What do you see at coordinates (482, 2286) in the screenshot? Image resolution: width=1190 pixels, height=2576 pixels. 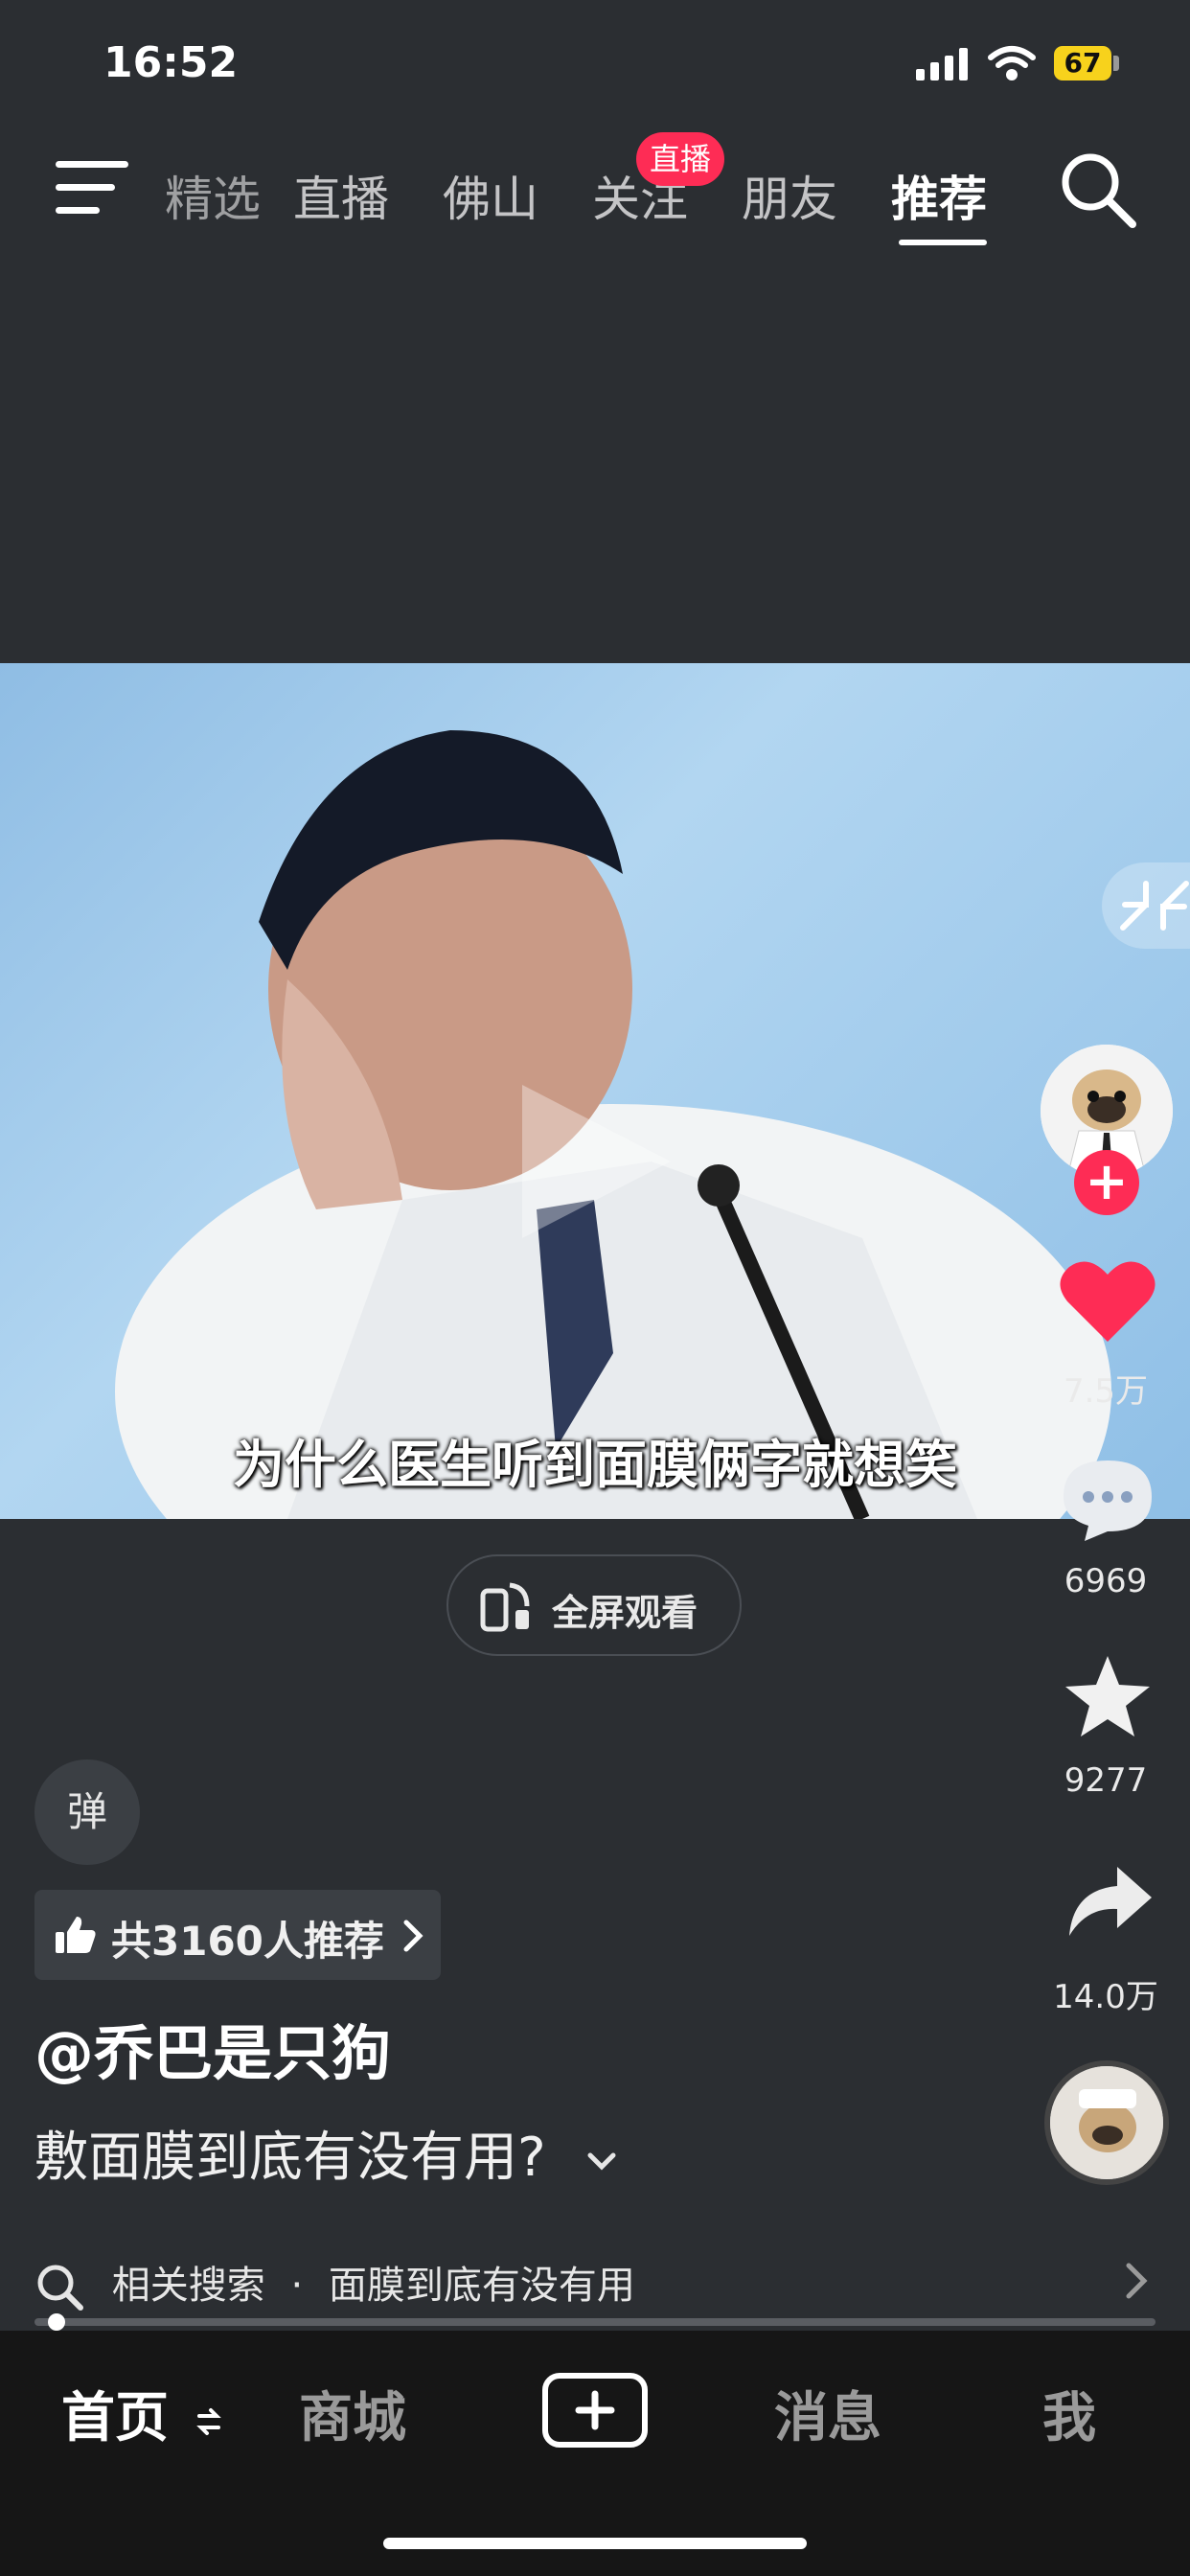 I see `related-search-query: 面膜到底有没有用` at bounding box center [482, 2286].